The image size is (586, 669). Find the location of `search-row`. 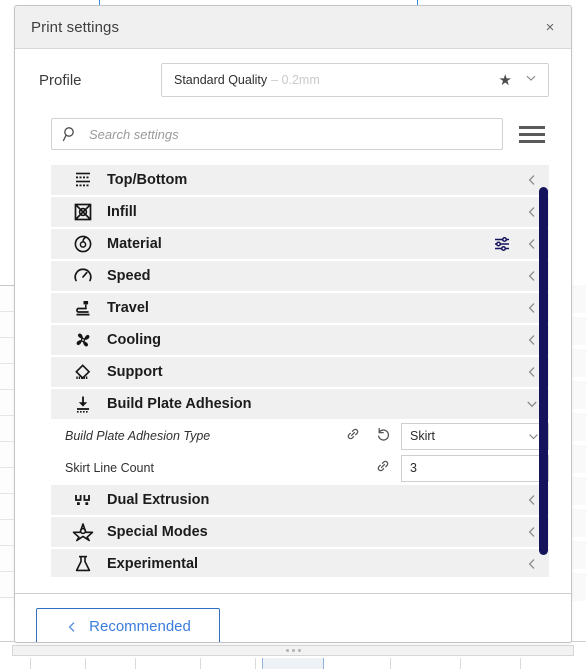

search-row is located at coordinates (293, 134).